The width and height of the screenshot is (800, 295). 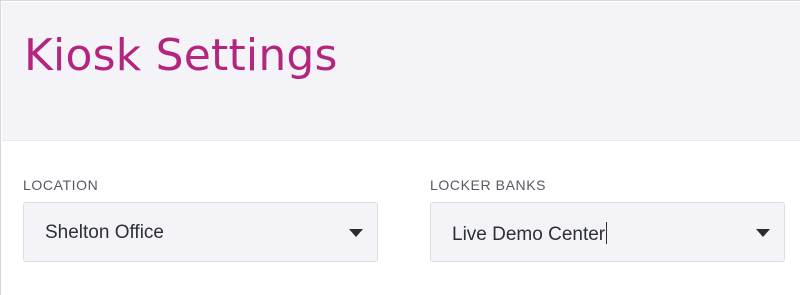 What do you see at coordinates (105, 232) in the screenshot?
I see `location-select-value: Shelton Office` at bounding box center [105, 232].